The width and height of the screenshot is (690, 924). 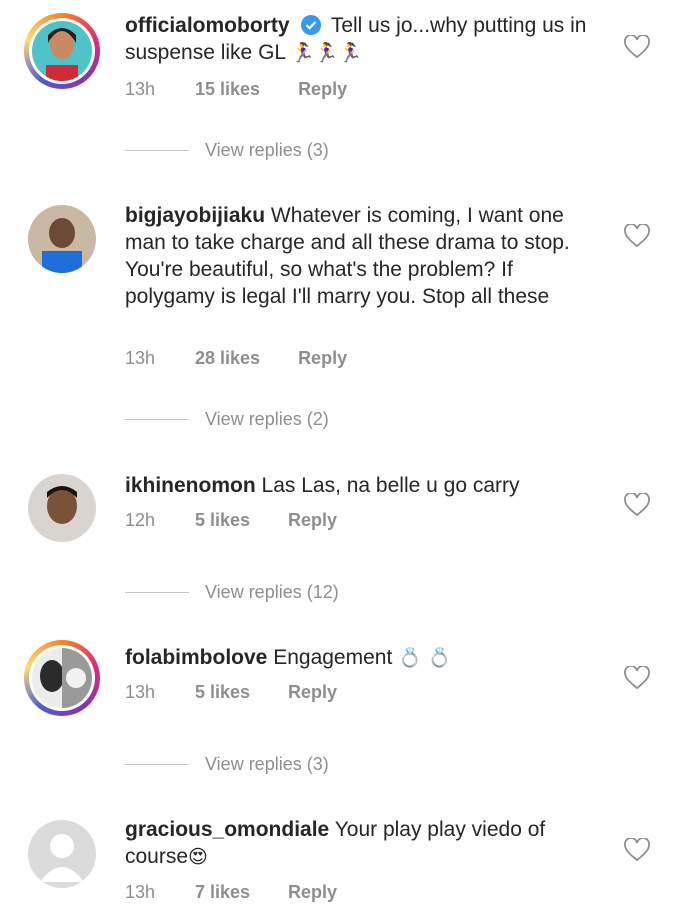 I want to click on comment-meta: 12h 5 likes Reply, so click(x=231, y=520).